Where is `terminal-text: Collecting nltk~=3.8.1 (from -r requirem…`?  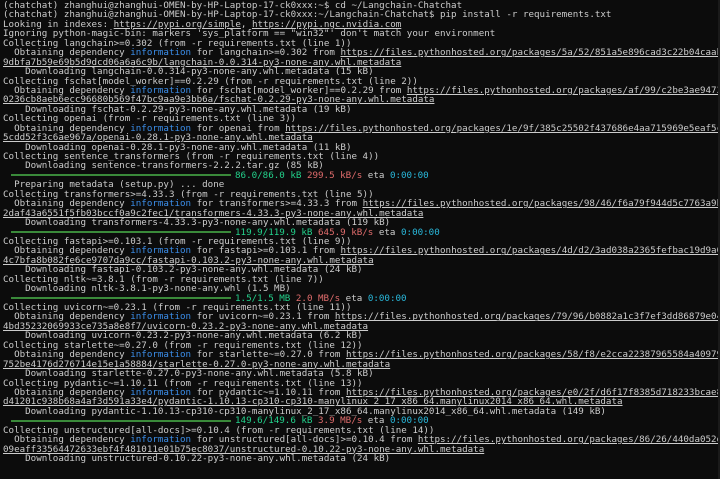
terminal-text: Collecting nltk~=3.8.1 (from -r requirem… is located at coordinates (163, 279).